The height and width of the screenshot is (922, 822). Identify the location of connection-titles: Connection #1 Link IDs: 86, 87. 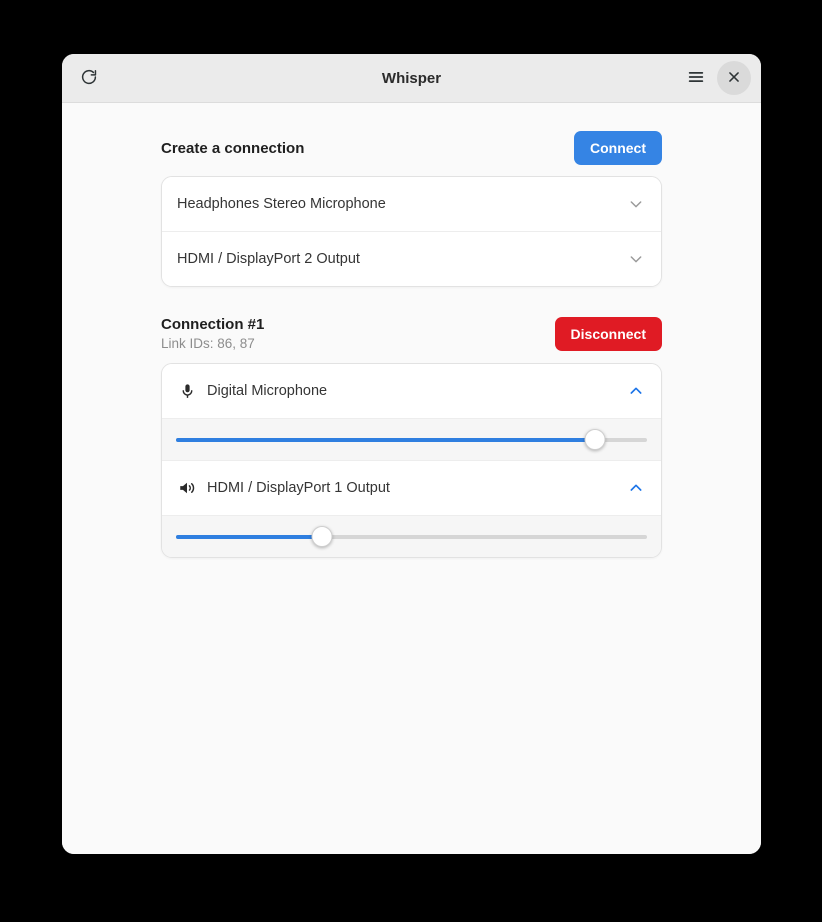
(212, 333).